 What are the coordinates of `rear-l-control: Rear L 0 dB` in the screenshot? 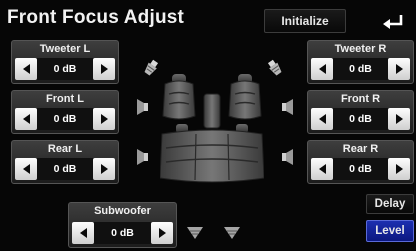 It's located at (65, 162).